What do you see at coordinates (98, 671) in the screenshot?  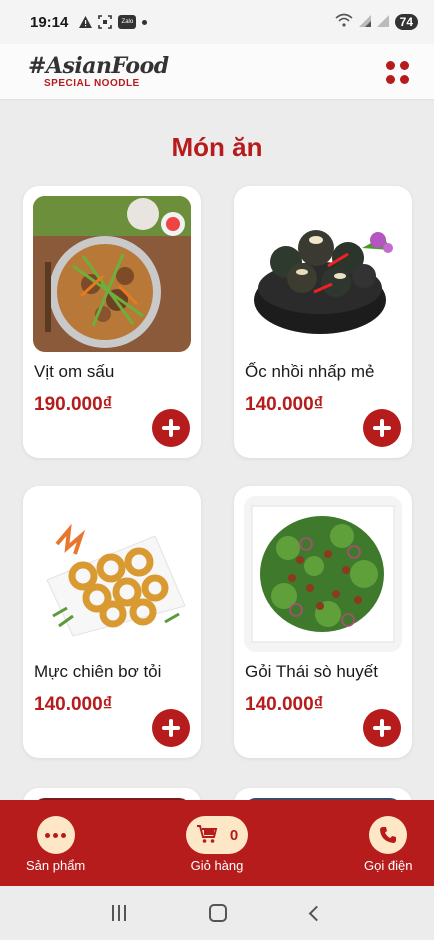 I see `dish-name: Mực chiên bơ tỏi` at bounding box center [98, 671].